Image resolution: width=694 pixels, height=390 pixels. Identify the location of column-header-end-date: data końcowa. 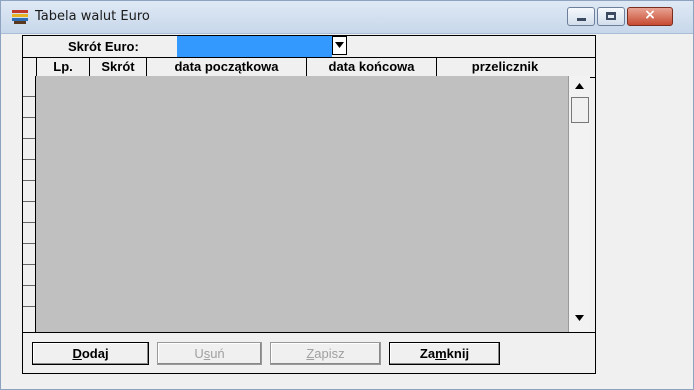
(372, 67).